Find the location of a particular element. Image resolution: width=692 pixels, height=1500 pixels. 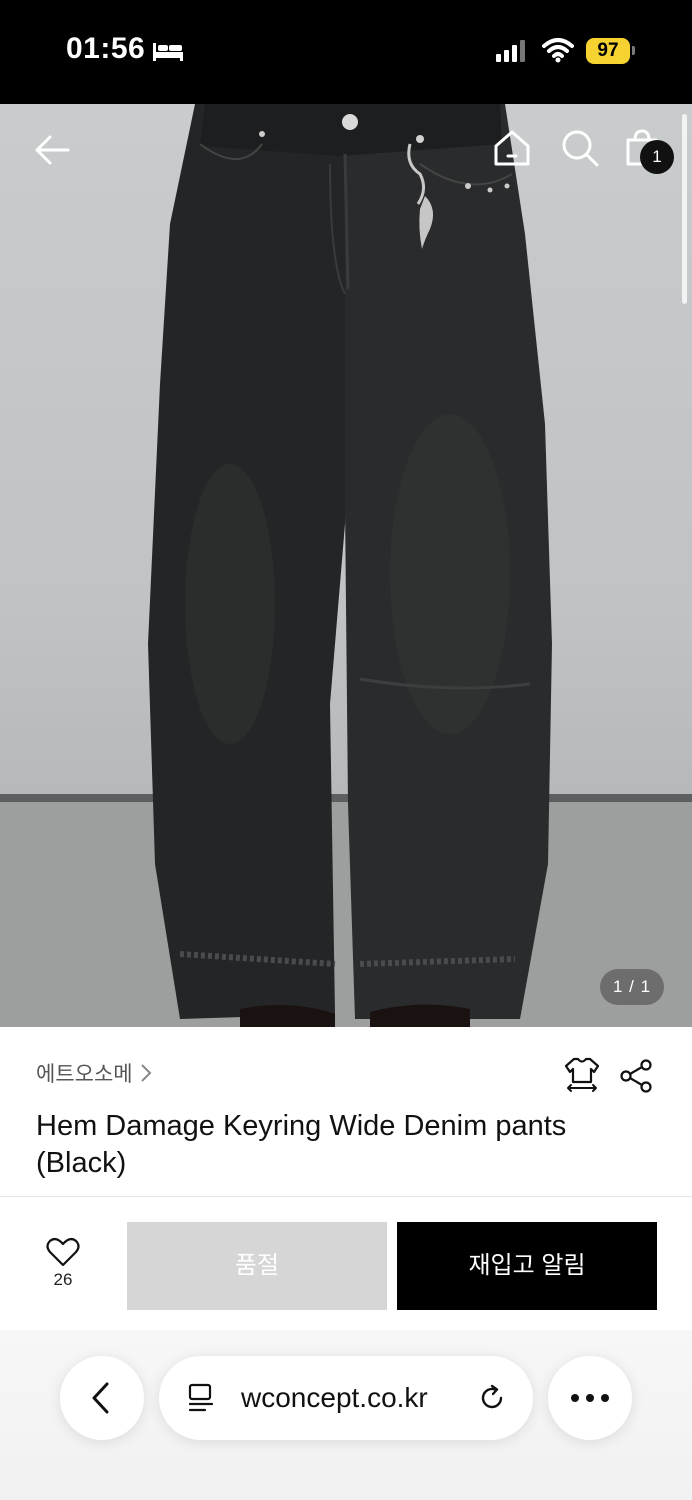

browser-more-button is located at coordinates (590, 1398).